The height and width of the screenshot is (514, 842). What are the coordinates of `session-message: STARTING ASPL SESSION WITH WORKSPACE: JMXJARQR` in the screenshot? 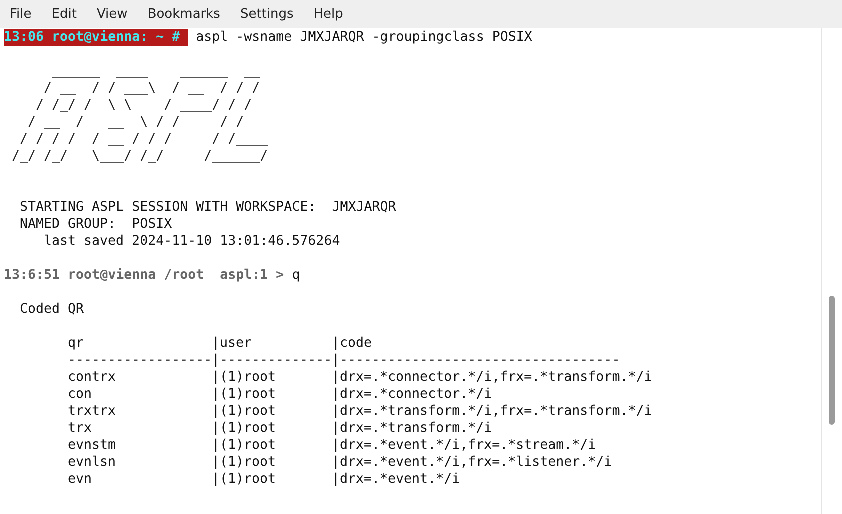 It's located at (208, 207).